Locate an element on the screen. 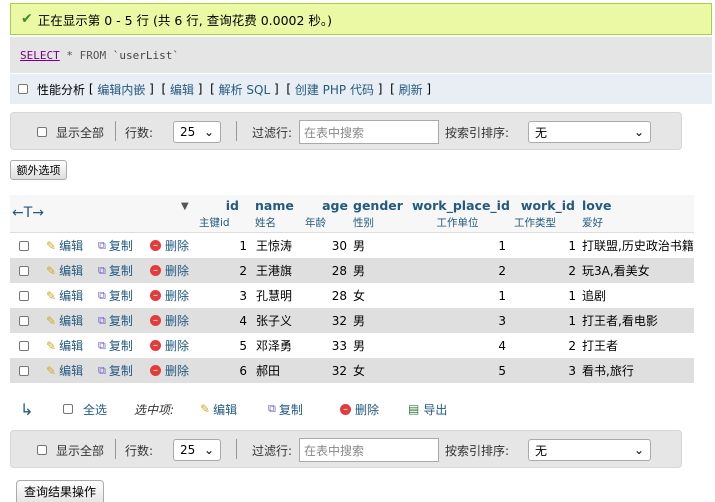 This screenshot has height=502, width=715. cell-id: 3 is located at coordinates (223, 295).